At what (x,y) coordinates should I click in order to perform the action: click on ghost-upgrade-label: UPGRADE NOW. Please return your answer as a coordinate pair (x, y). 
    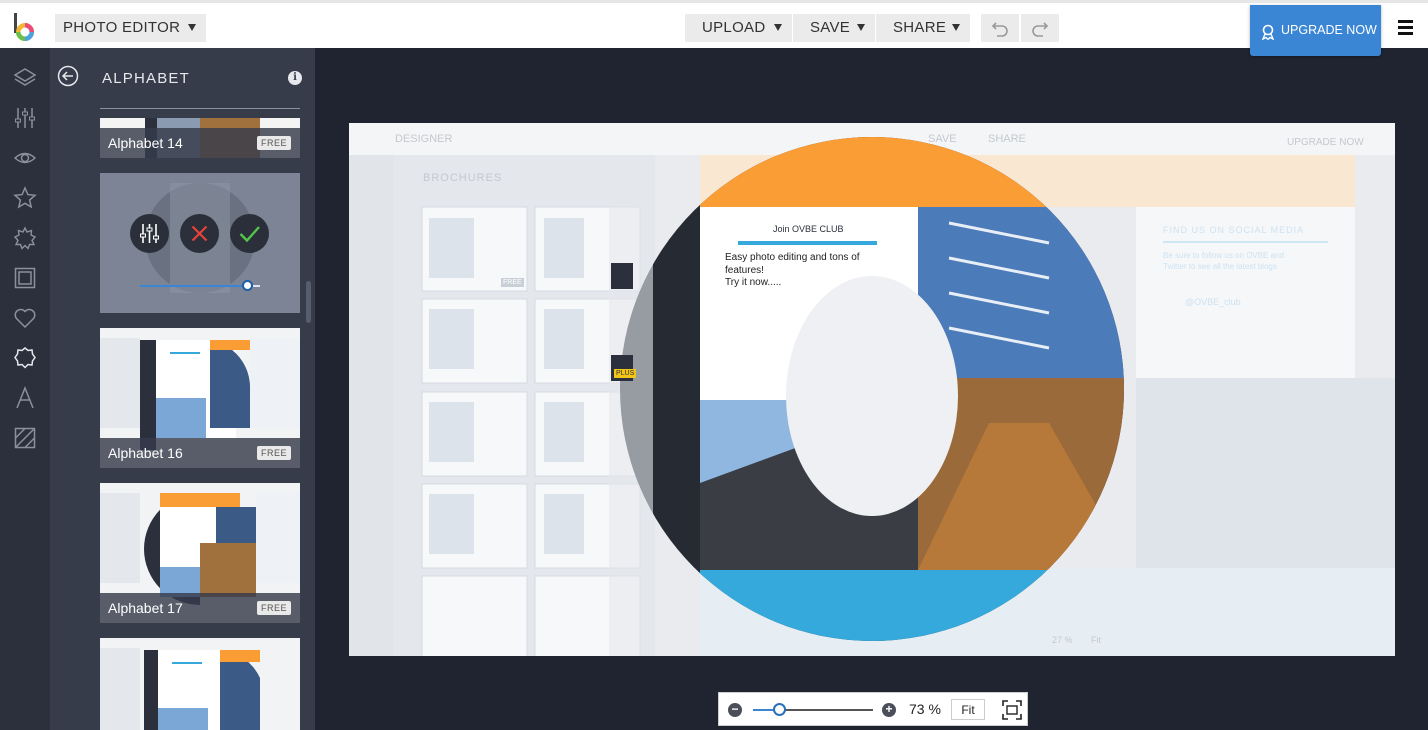
    Looking at the image, I should click on (1325, 142).